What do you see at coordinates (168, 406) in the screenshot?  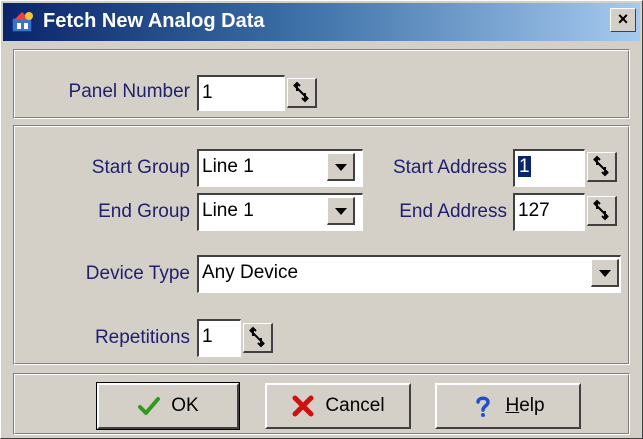 I see `ok-button: OK` at bounding box center [168, 406].